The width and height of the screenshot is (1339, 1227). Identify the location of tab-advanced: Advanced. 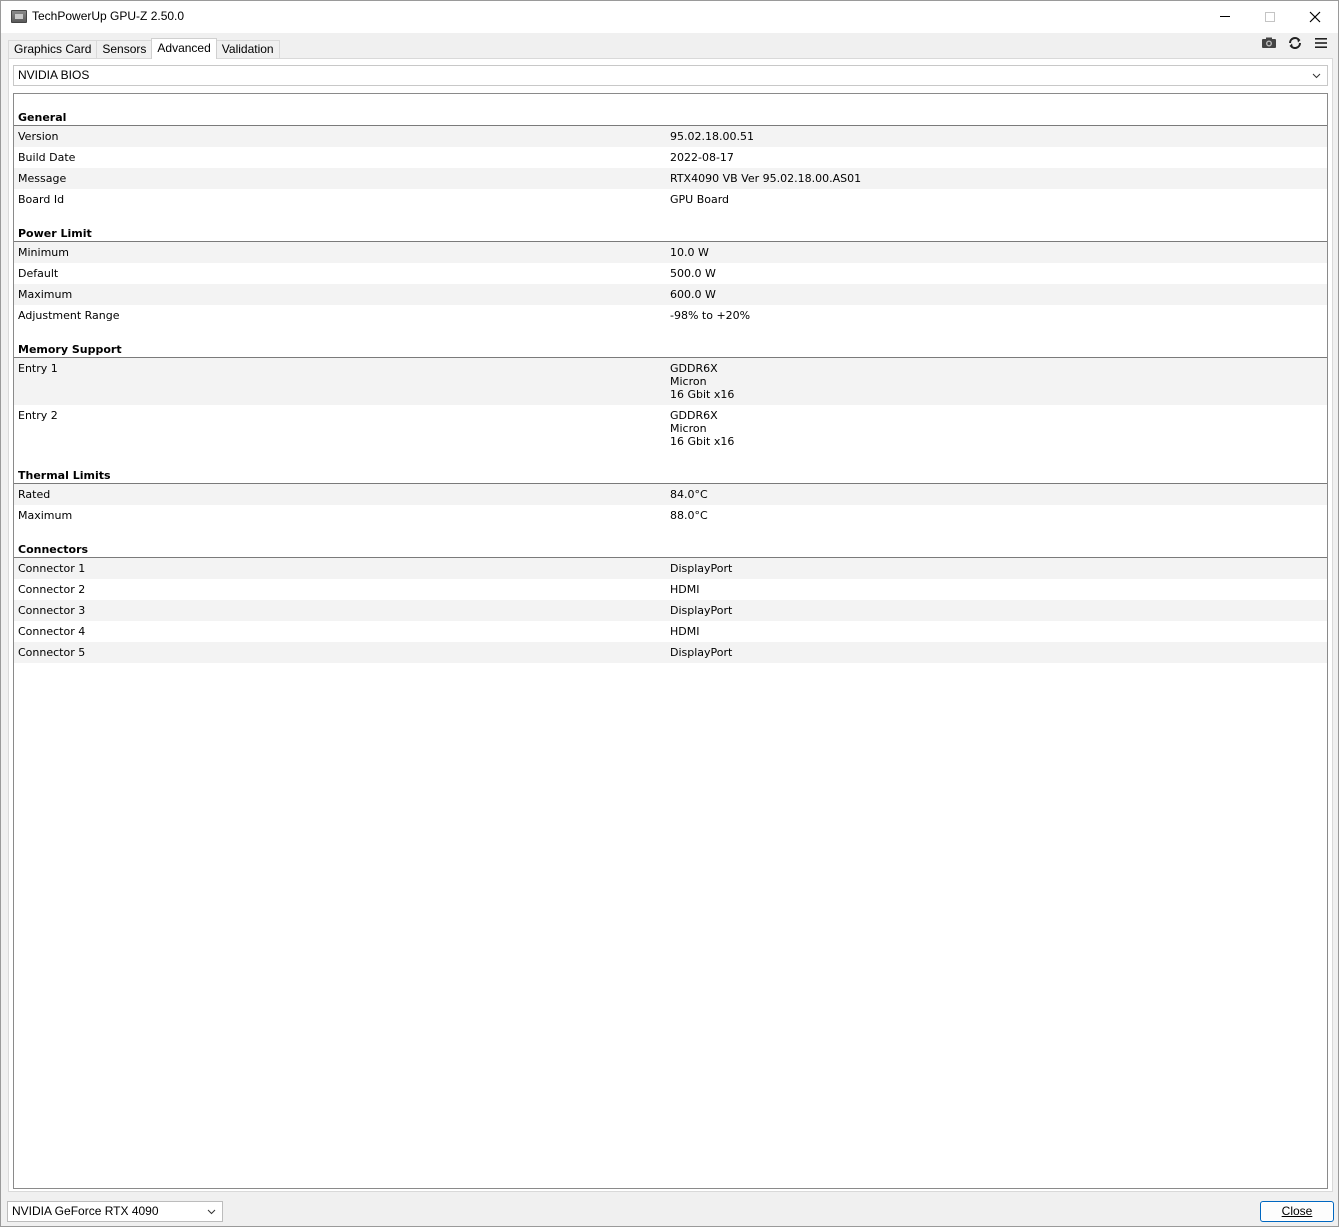
(184, 48).